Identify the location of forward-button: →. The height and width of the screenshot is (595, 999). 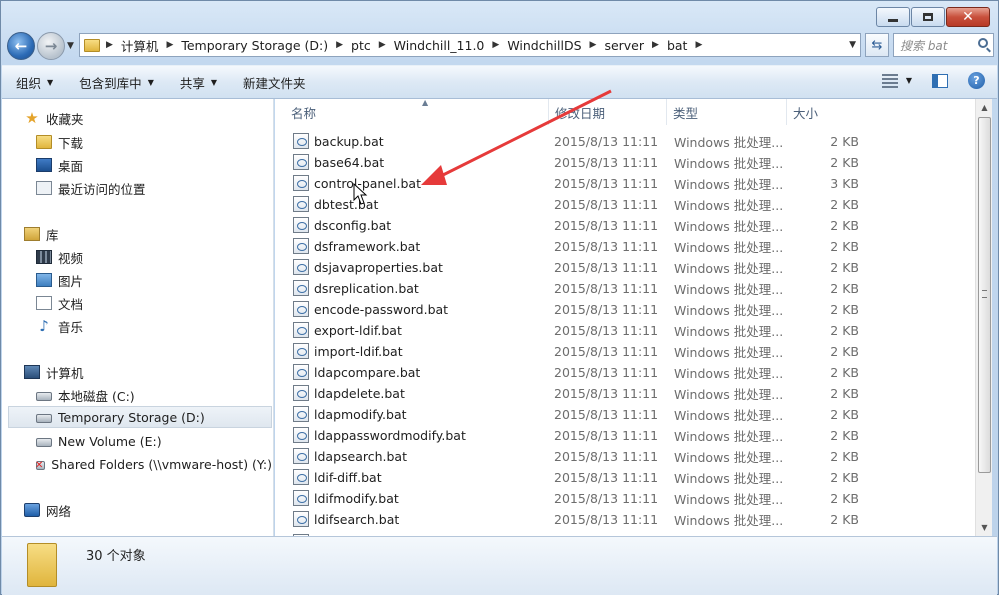
(51, 46).